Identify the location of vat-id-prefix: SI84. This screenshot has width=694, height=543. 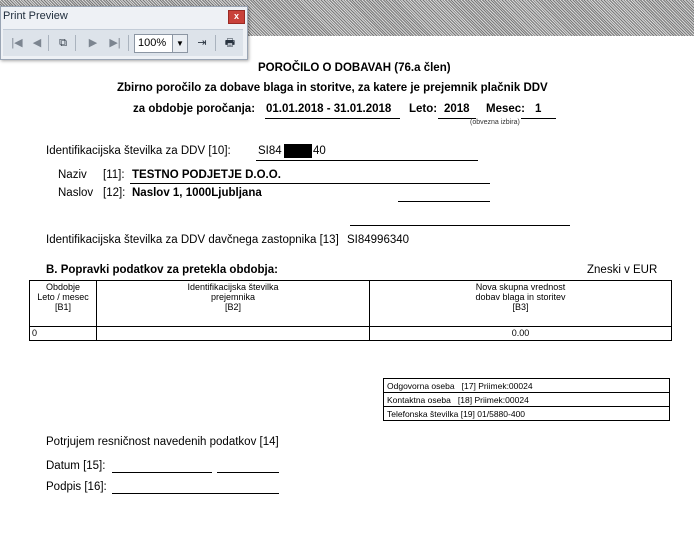
(270, 151).